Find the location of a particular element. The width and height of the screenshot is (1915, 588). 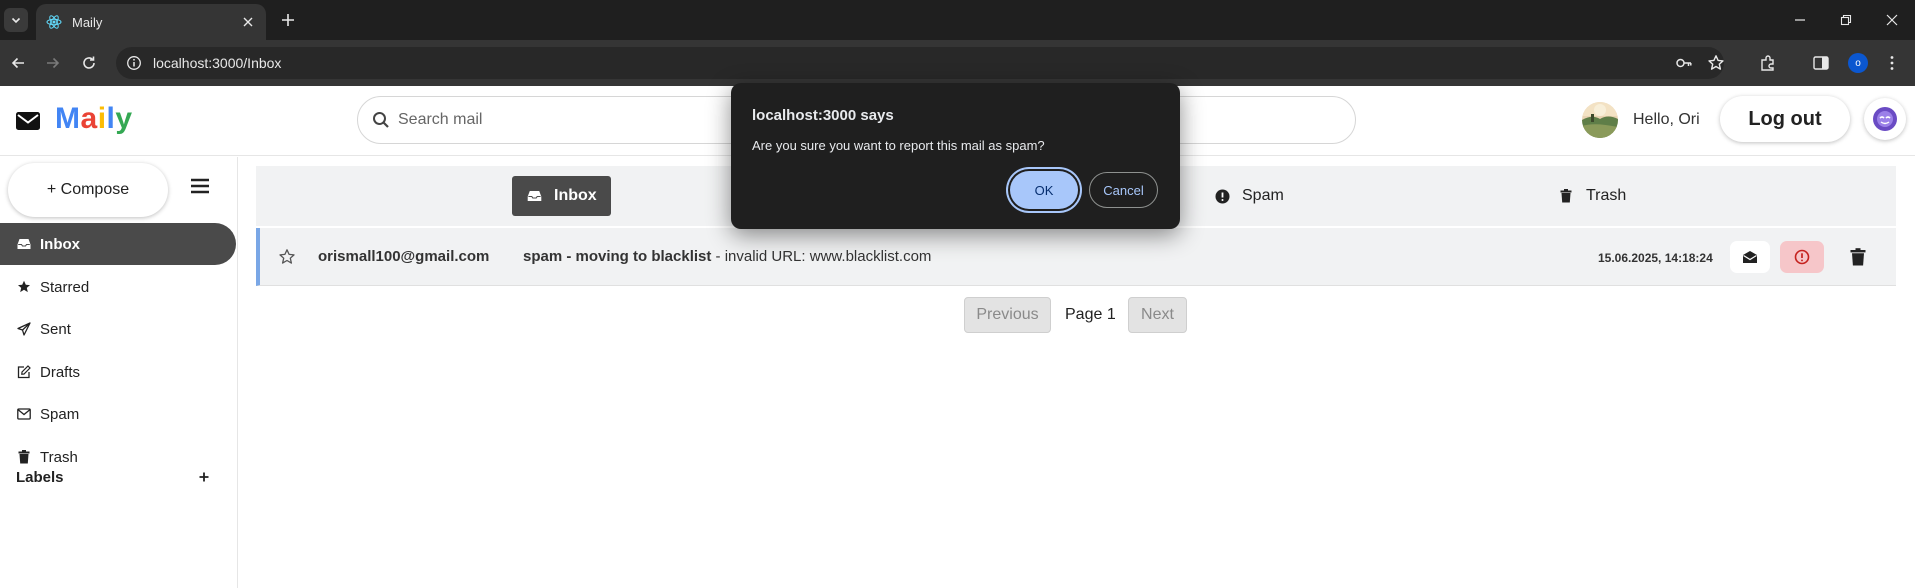

restore-window-button is located at coordinates (1846, 20).